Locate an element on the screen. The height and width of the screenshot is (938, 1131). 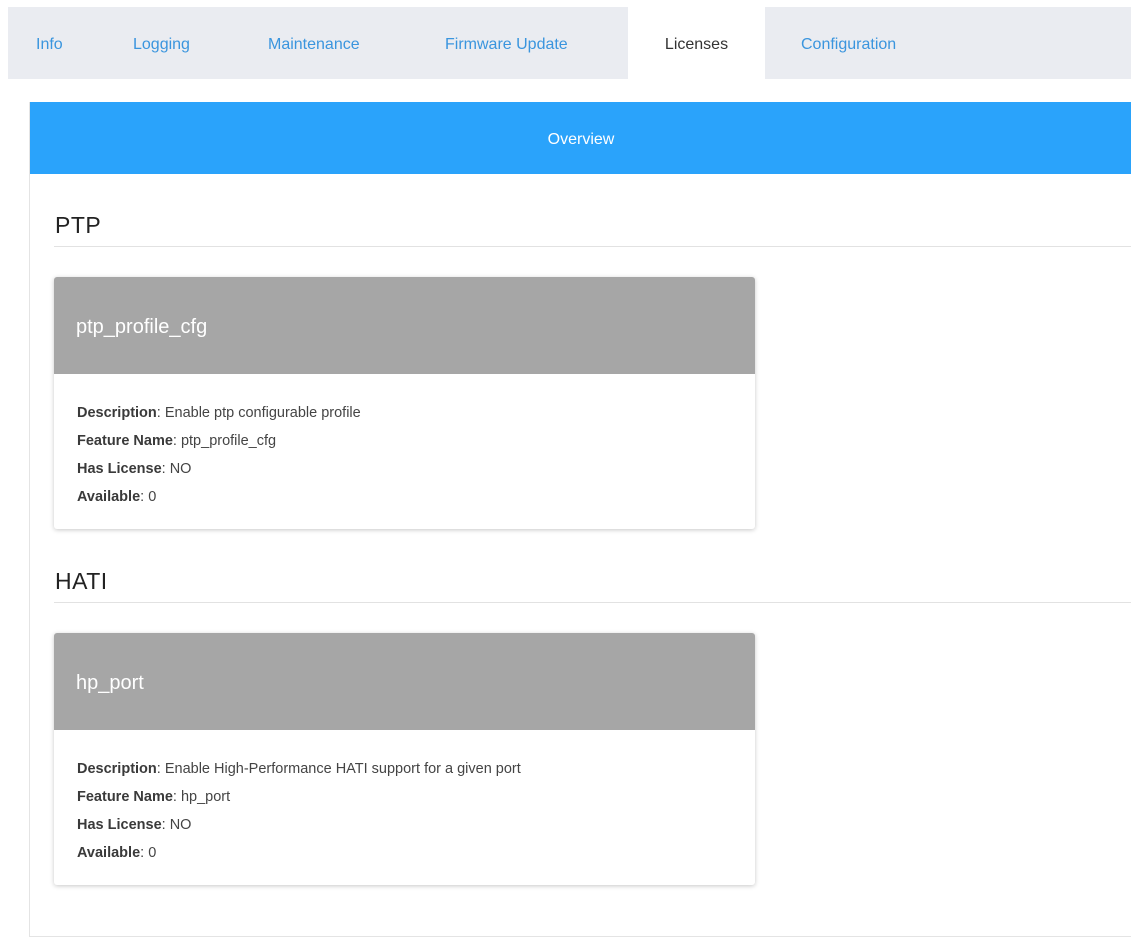
feature-name-value: ptp_profile_cfg is located at coordinates (228, 441).